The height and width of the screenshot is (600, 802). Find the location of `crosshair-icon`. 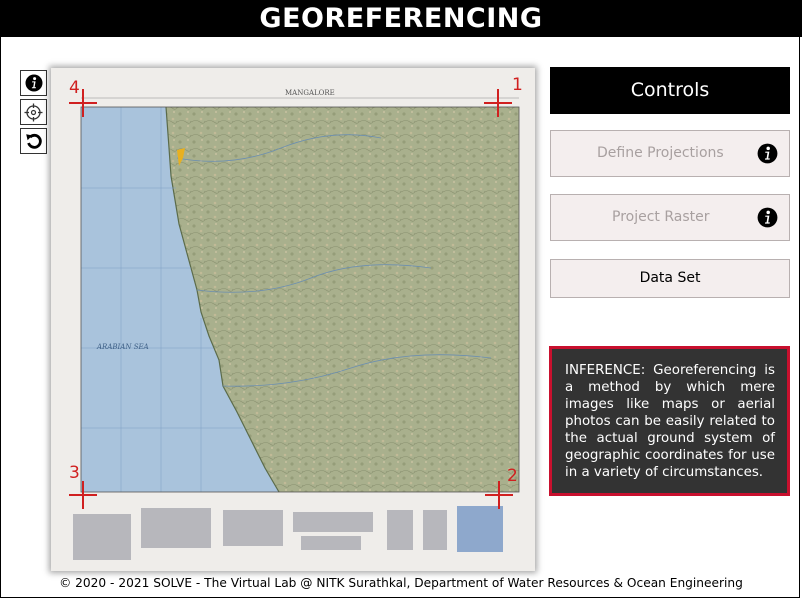

crosshair-icon is located at coordinates (33, 112).